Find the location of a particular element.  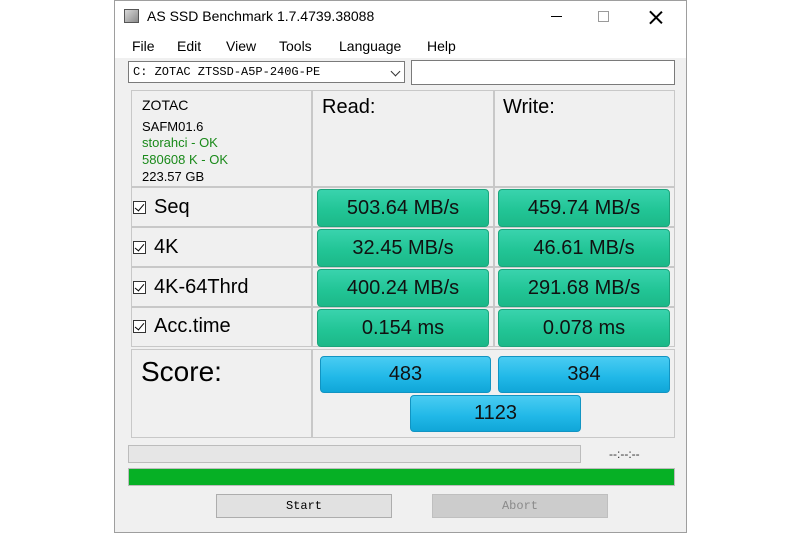

acc-time-label: Acc.time is located at coordinates (192, 326).